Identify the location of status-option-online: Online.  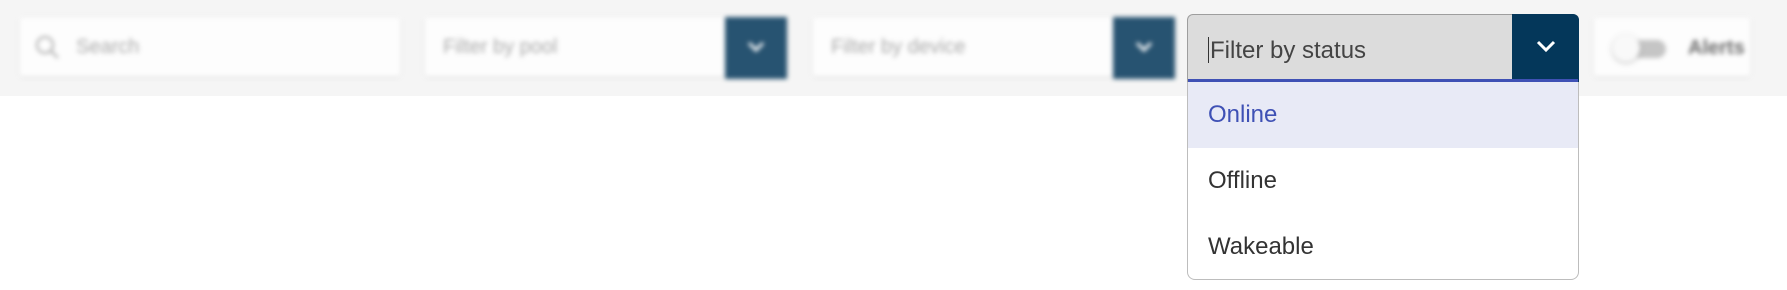
(1383, 115).